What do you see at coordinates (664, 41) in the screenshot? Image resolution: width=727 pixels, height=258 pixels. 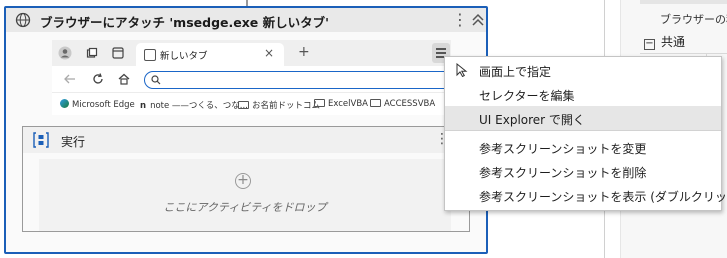 I see `common-category: − 共通` at bounding box center [664, 41].